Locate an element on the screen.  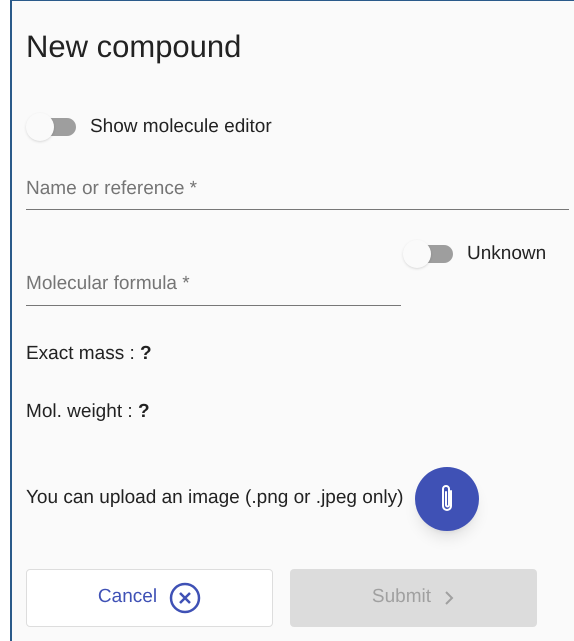
dialog-title: New compound is located at coordinates (134, 47).